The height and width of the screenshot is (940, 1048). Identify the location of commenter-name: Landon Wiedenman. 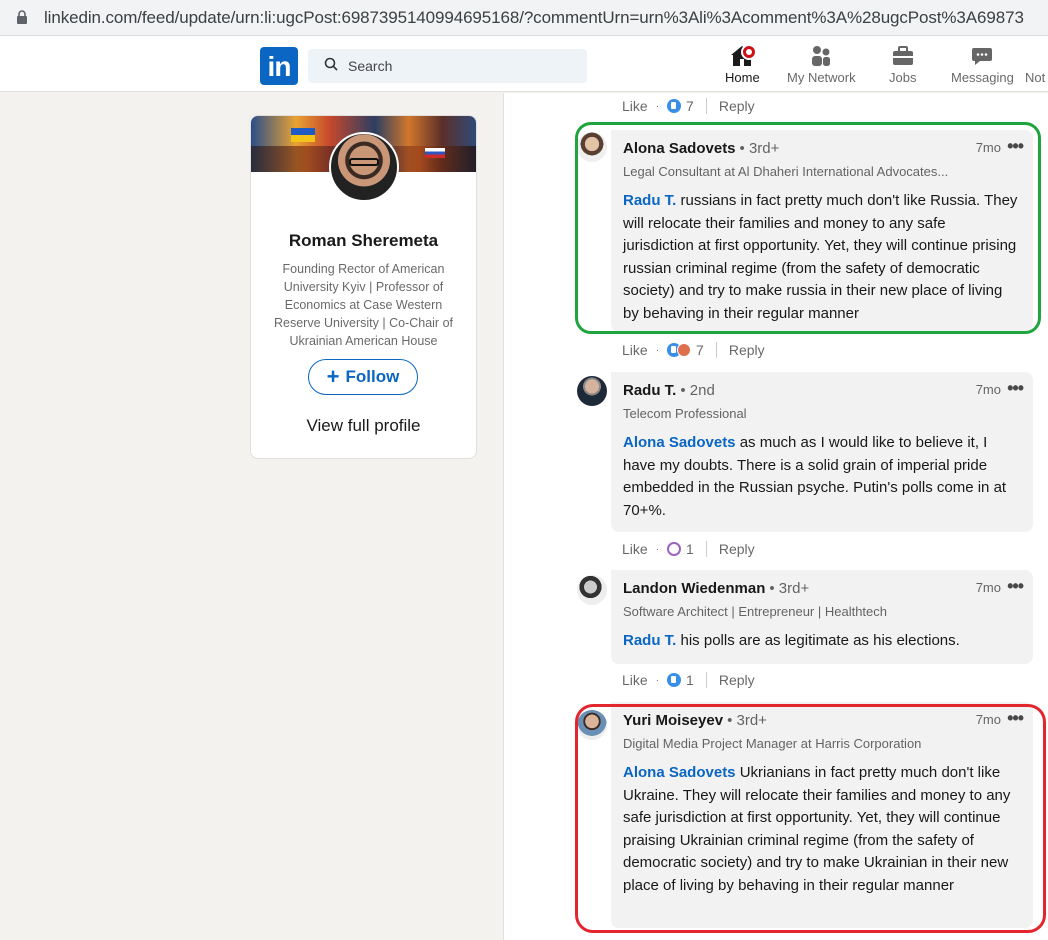
(694, 588).